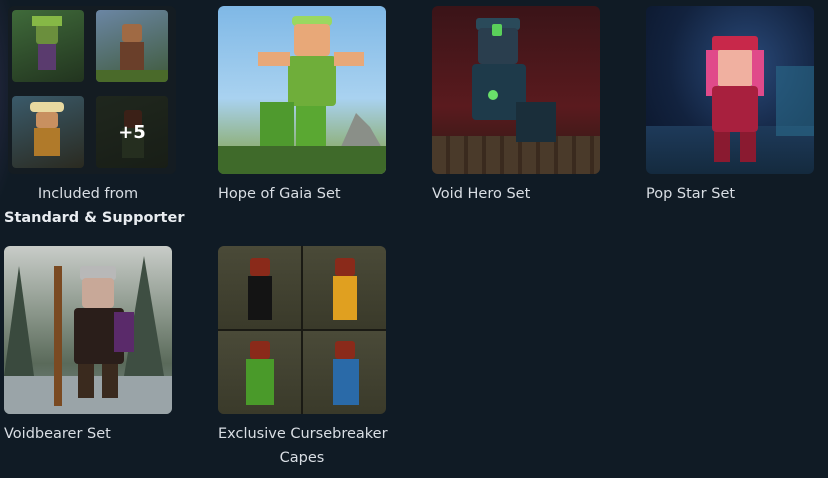  I want to click on cape-preview-black, so click(259, 287).